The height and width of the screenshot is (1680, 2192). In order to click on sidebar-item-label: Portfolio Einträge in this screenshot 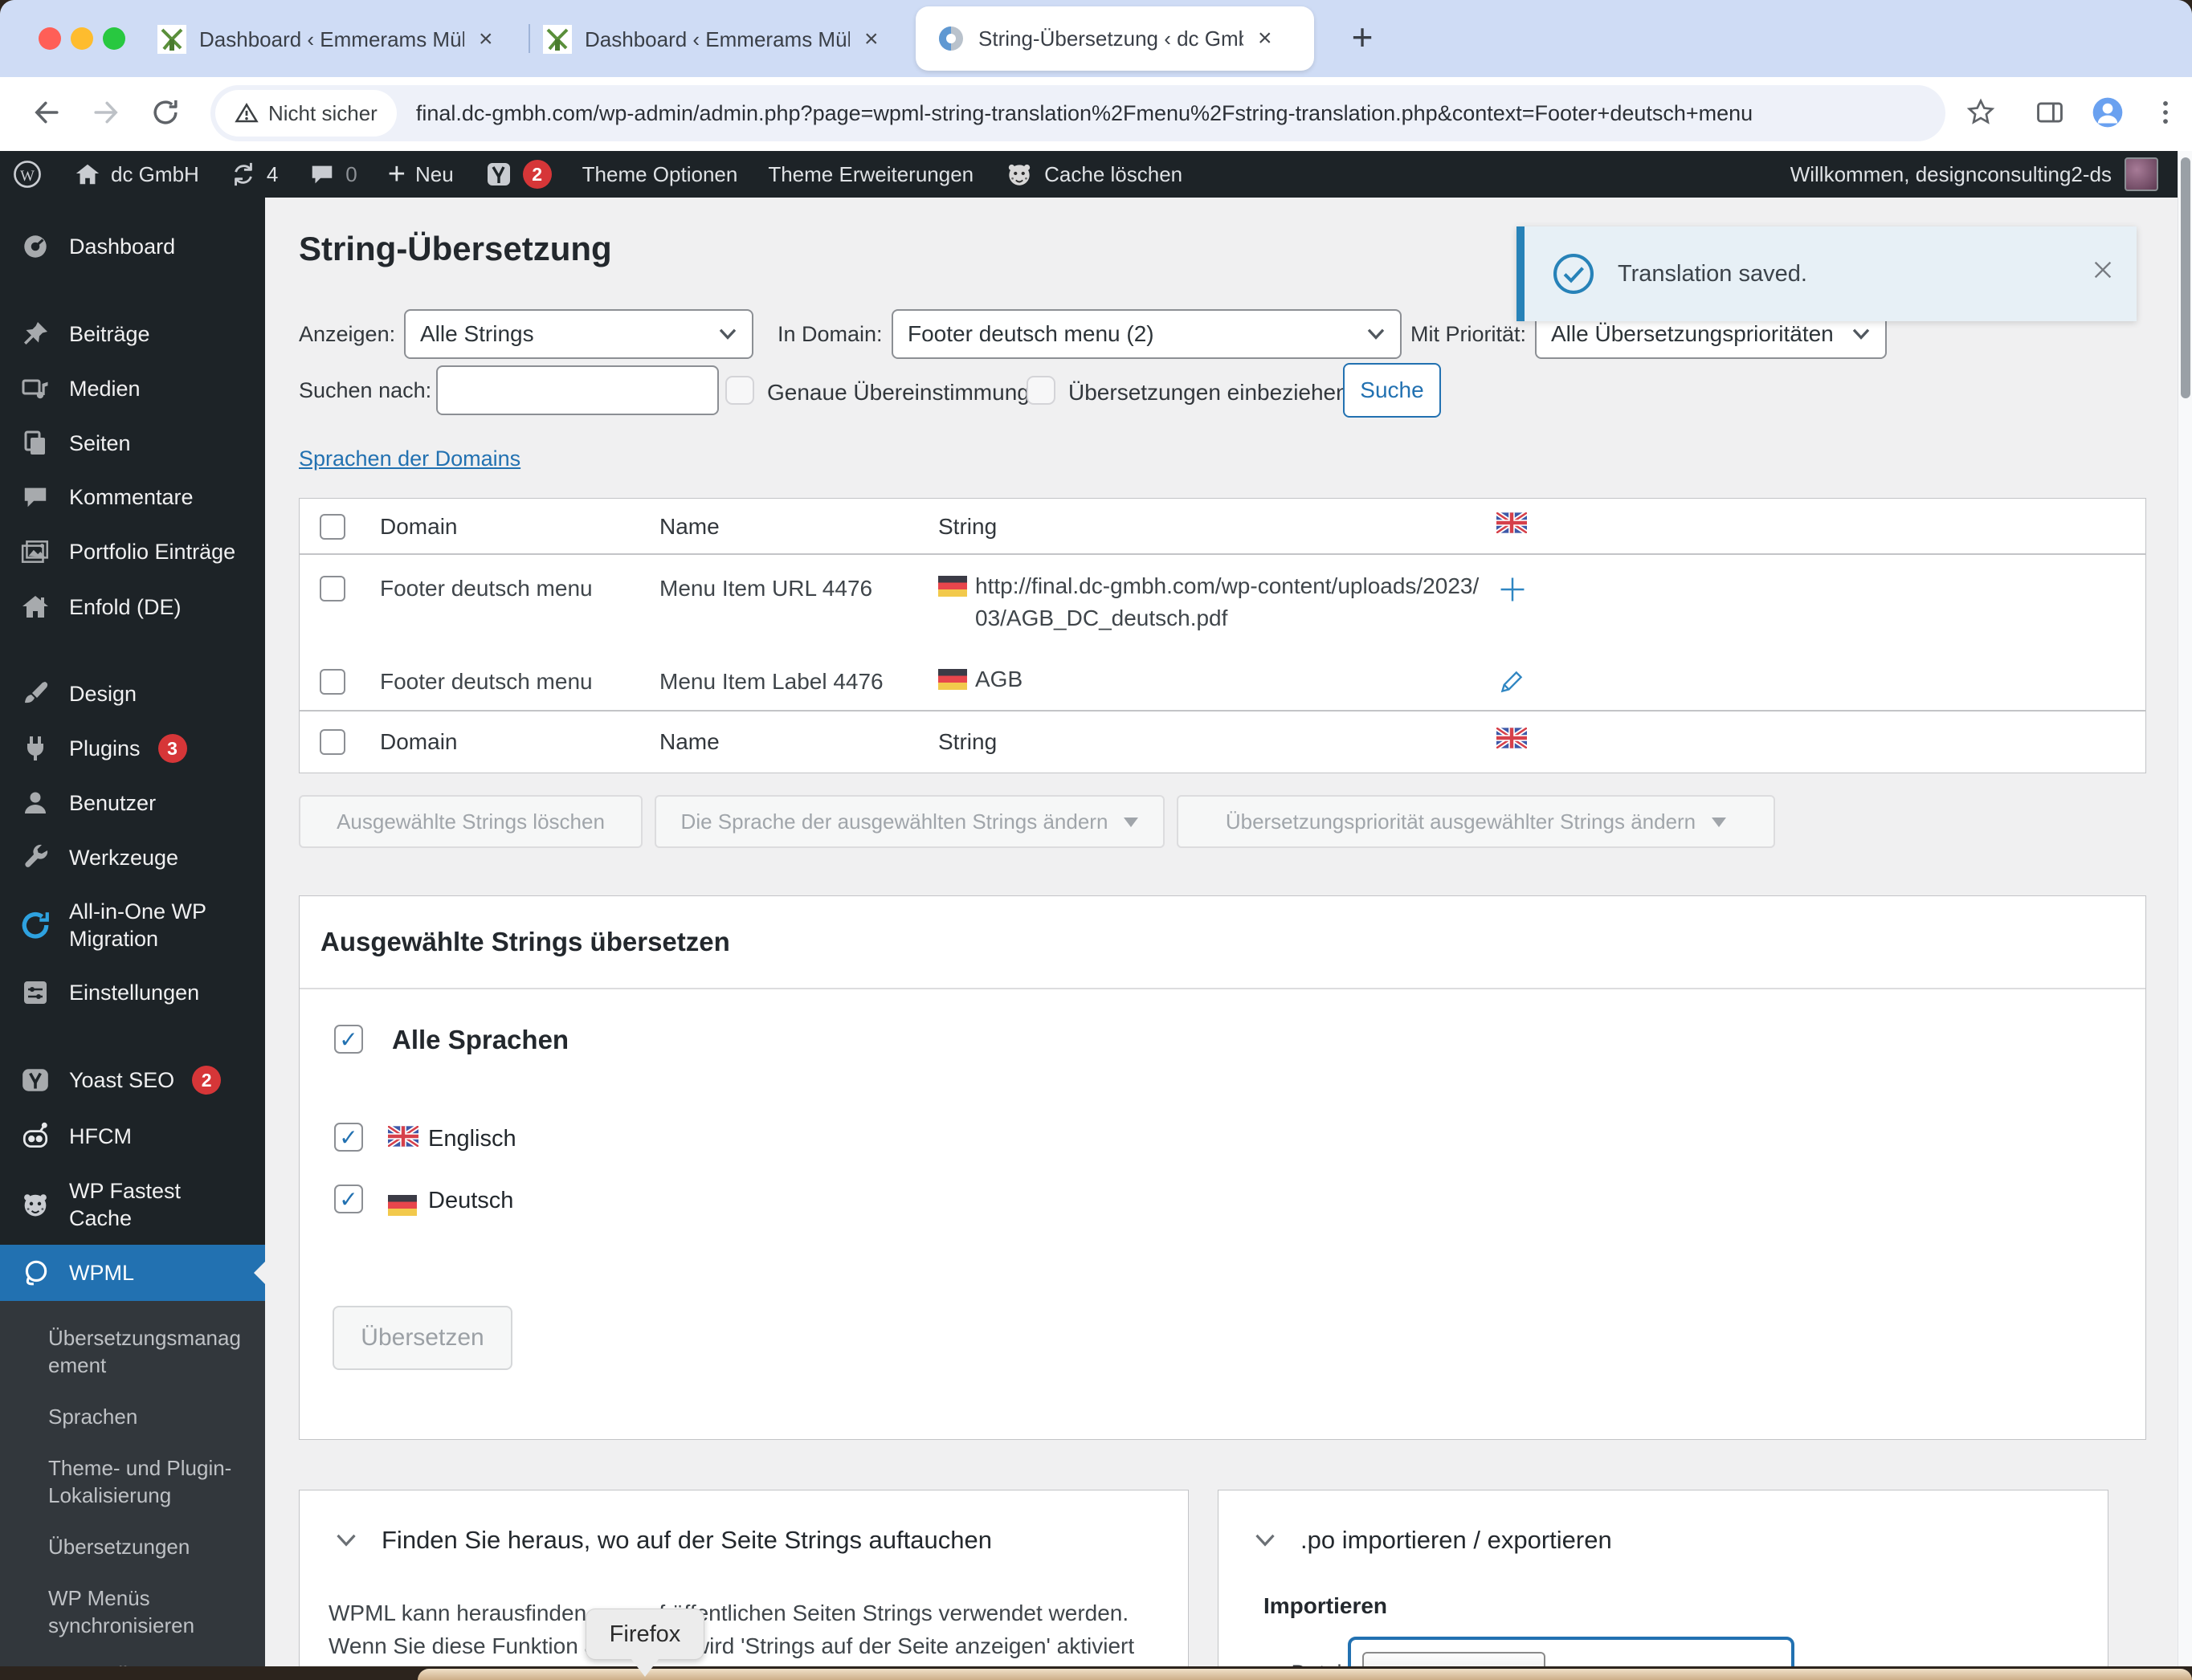, I will do `click(153, 552)`.